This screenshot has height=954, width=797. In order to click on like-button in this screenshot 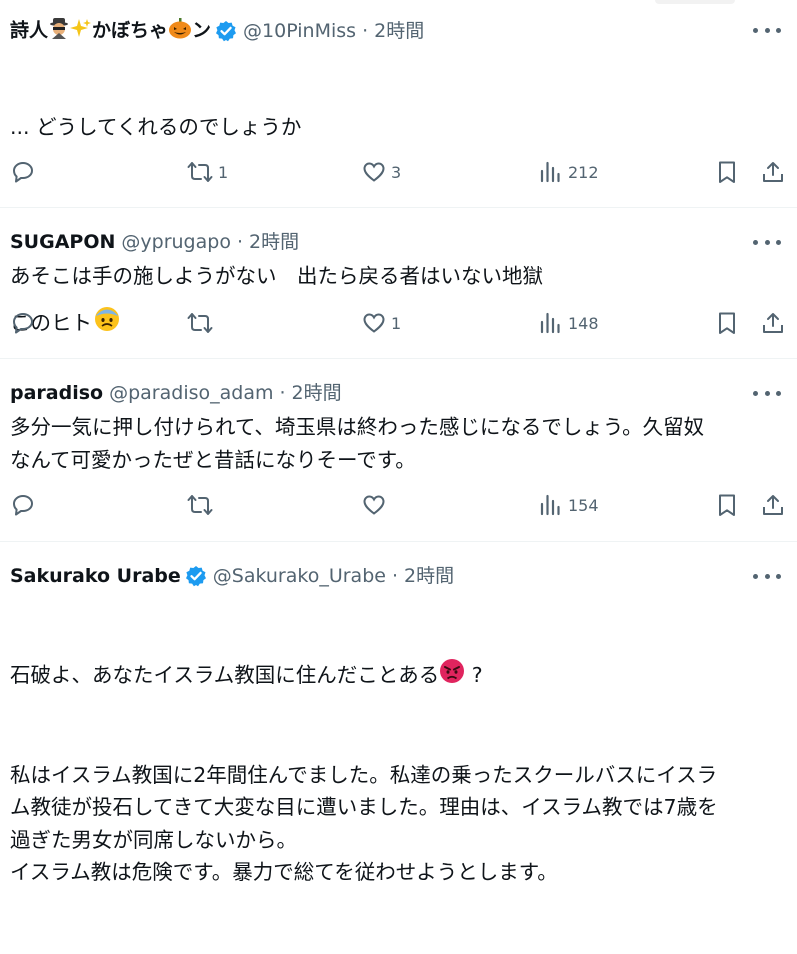, I will do `click(374, 505)`.